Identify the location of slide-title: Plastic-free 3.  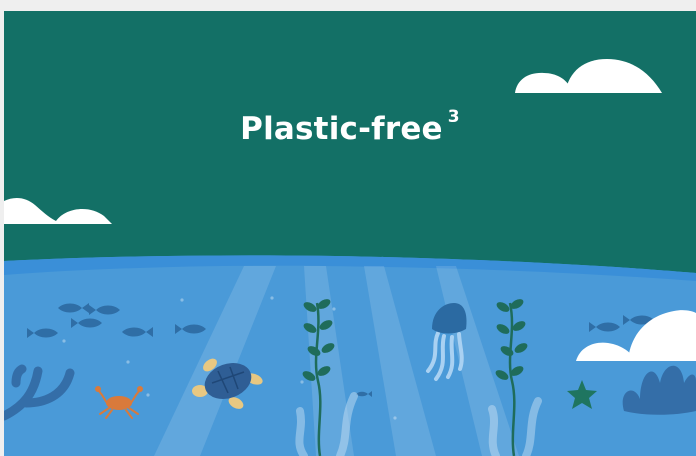
(350, 127).